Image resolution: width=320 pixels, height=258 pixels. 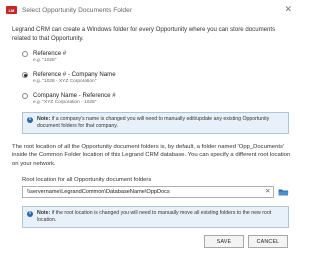 I want to click on option-company-reference-label: Company Name - Reference #, so click(x=74, y=95).